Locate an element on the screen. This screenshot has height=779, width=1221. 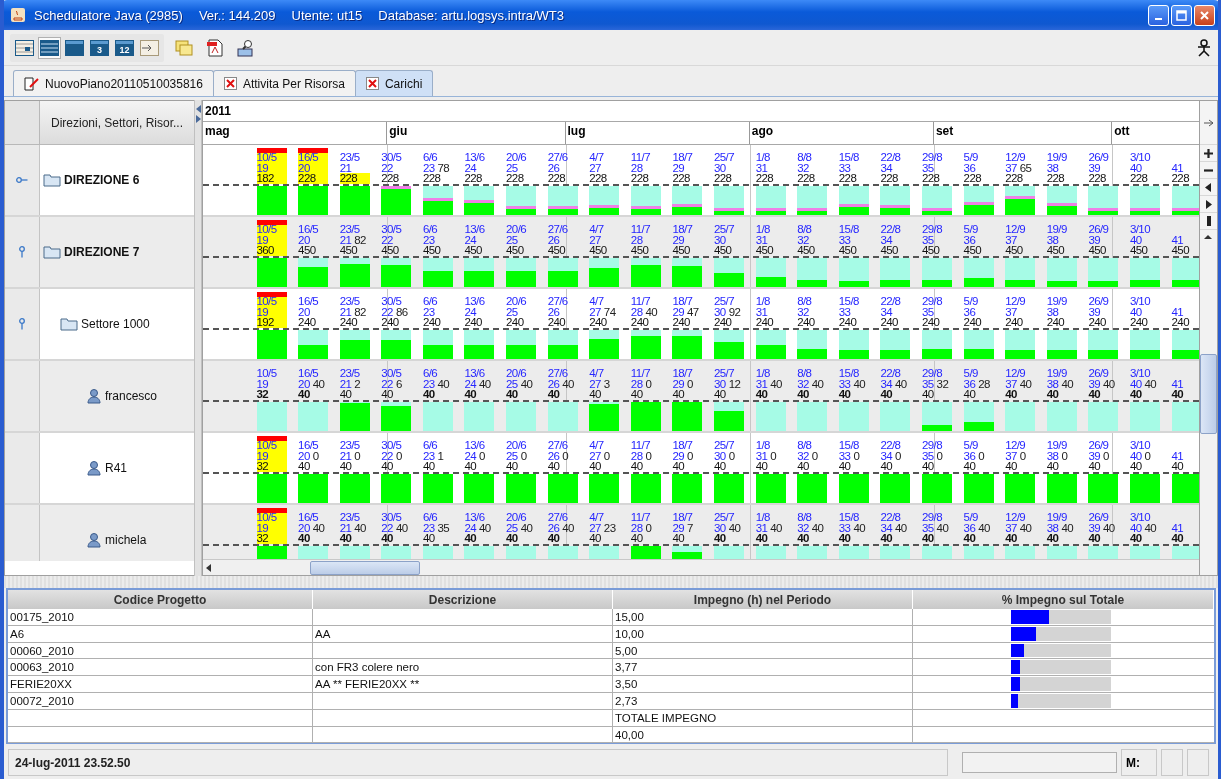
column-header: Impegno (h) nel Periodo is located at coordinates (763, 599).